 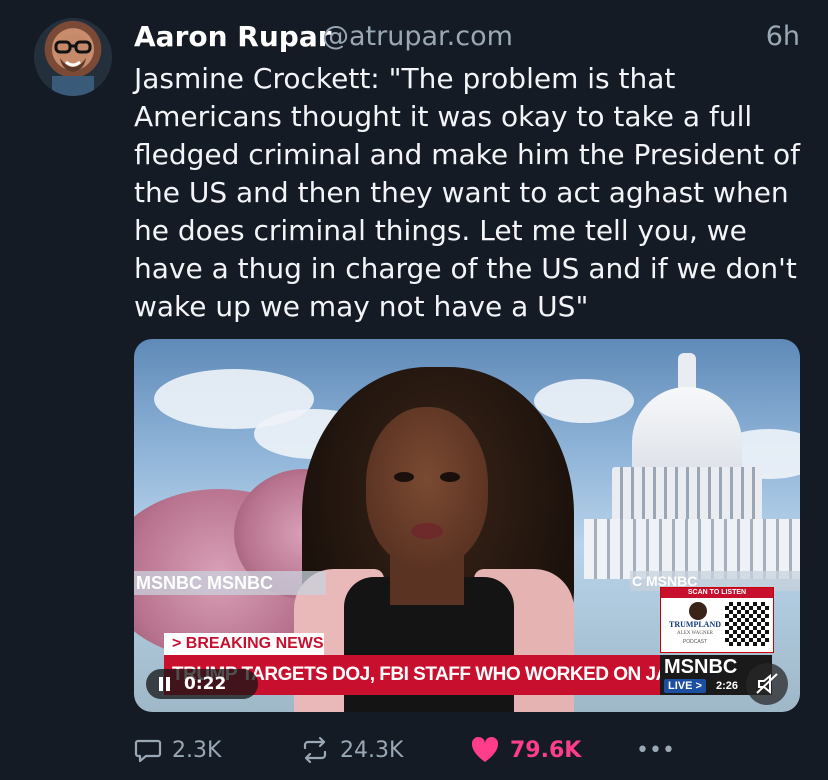 What do you see at coordinates (695, 642) in the screenshot?
I see `qr-podcast: PODCAST` at bounding box center [695, 642].